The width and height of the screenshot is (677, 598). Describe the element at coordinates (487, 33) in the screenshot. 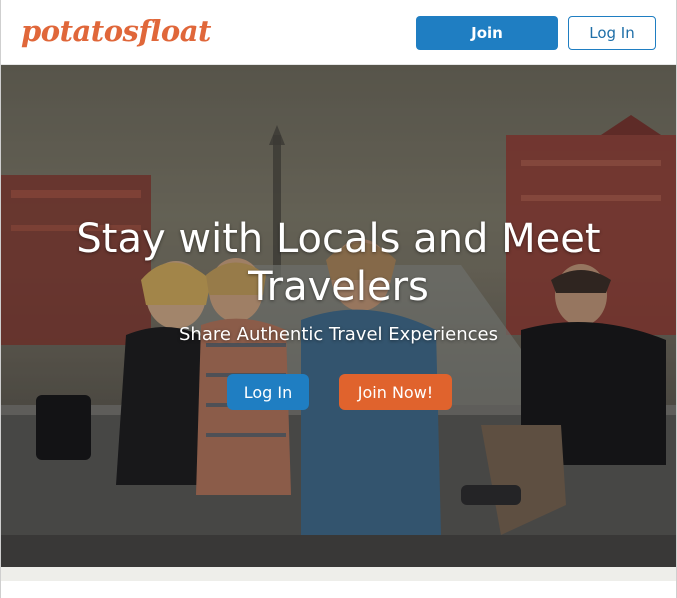

I see `join-button: Join` at that location.